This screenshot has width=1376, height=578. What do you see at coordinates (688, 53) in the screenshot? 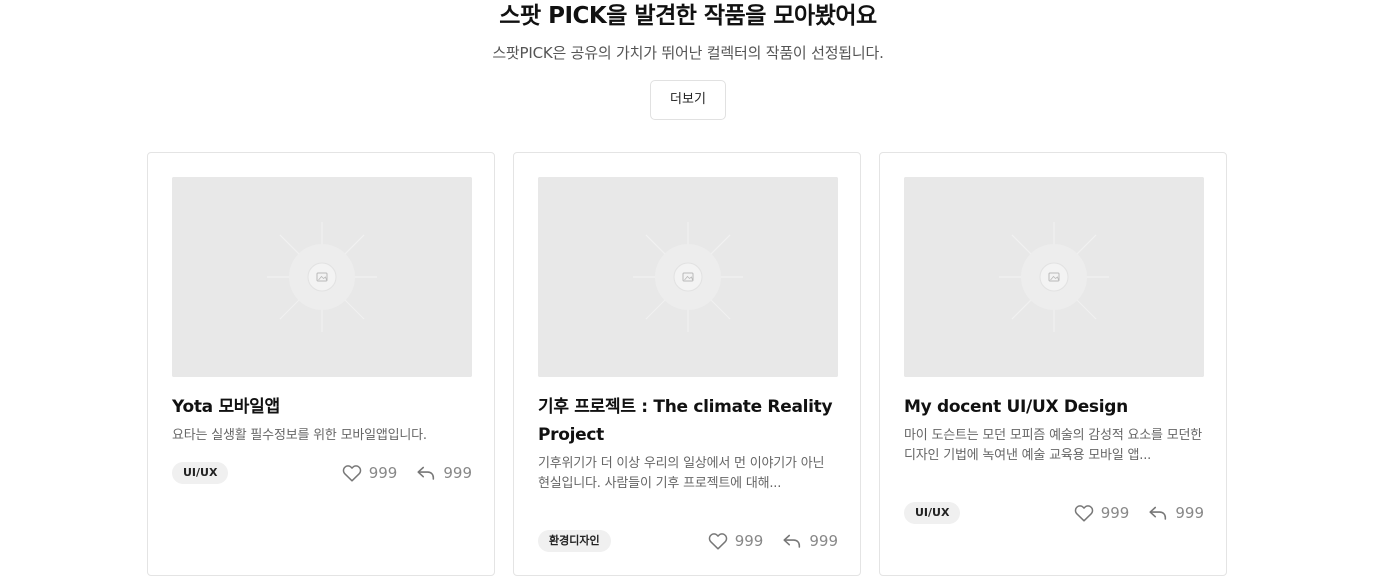
I see `section-subtitle: 스팟PICK은 공유의 가치가 뛰어난 컬렉터의 작품이 선정됩니다.` at bounding box center [688, 53].